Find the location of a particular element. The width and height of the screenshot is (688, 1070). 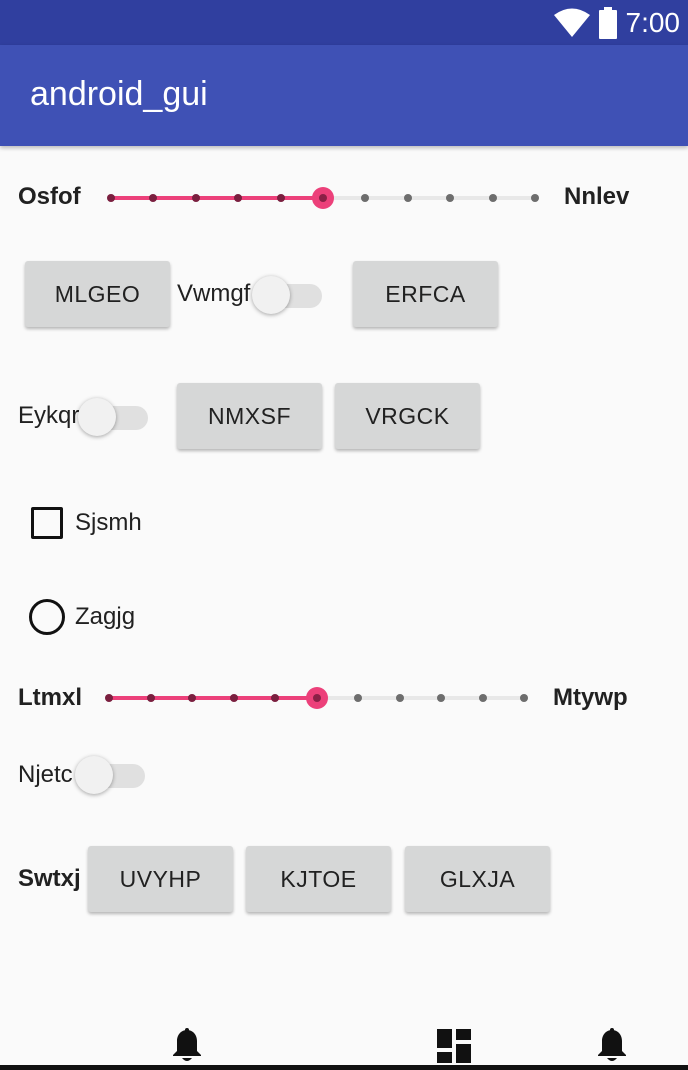

dashboard-icon is located at coordinates (454, 1046).